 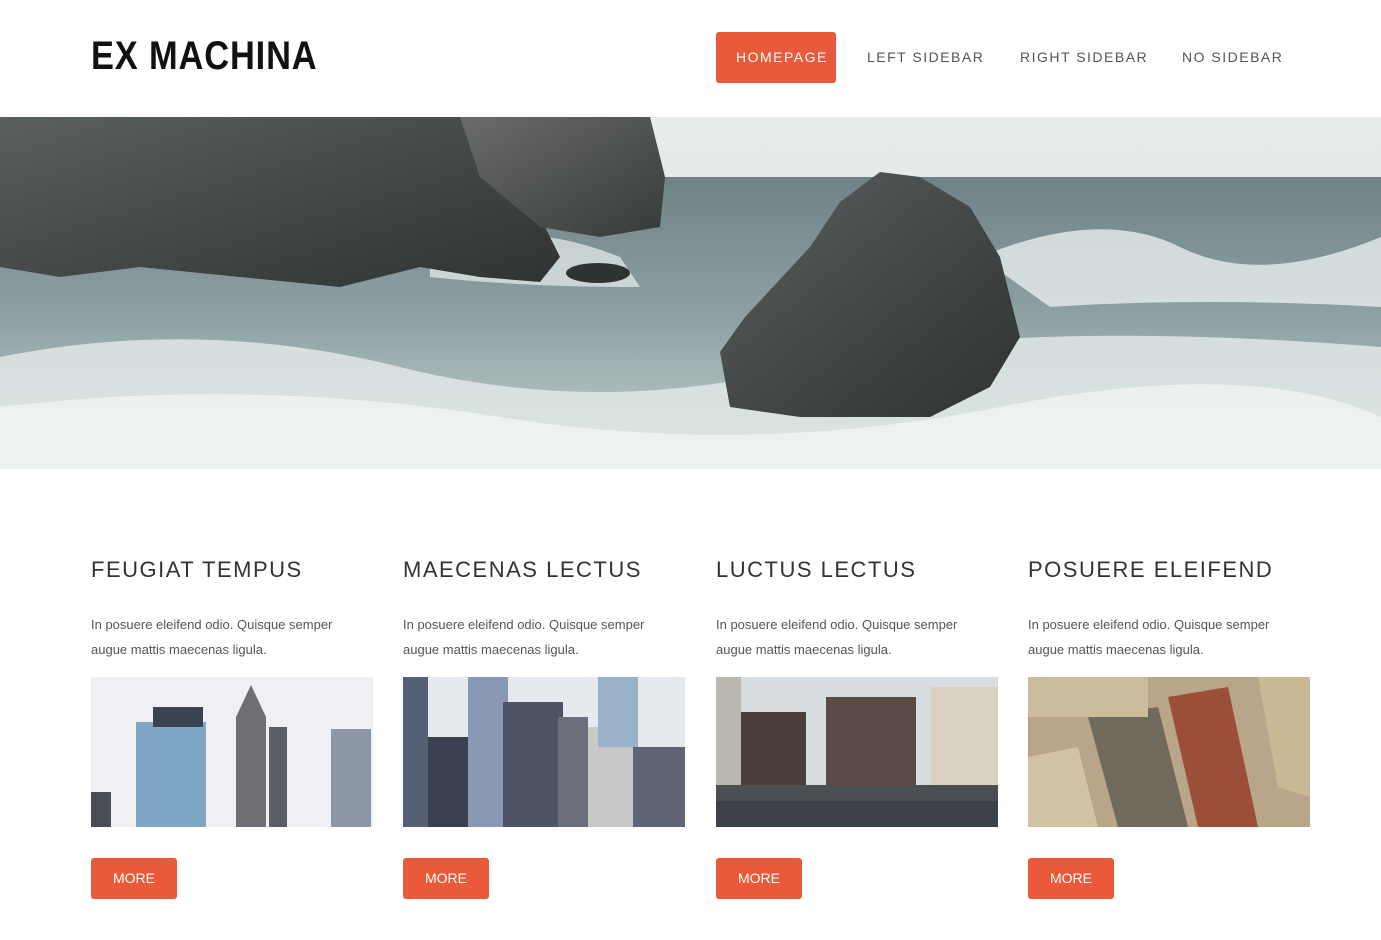 What do you see at coordinates (522, 569) in the screenshot?
I see `card-title: MAECENAS LECTUS` at bounding box center [522, 569].